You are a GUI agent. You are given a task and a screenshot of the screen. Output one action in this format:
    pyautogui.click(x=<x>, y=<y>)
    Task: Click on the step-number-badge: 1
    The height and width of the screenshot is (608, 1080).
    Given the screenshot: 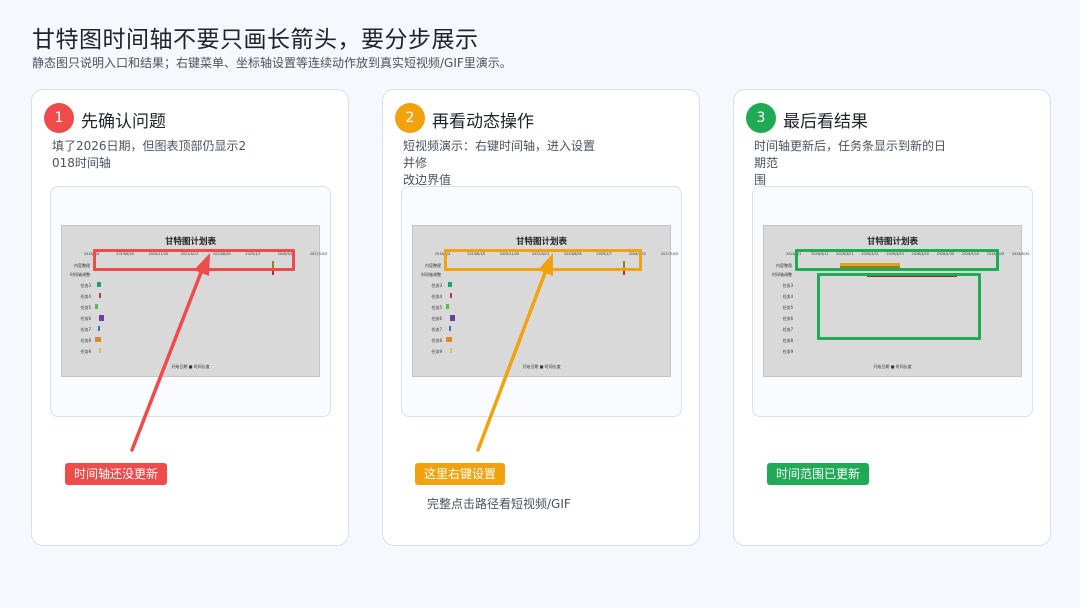 What is the action you would take?
    pyautogui.click(x=59, y=118)
    